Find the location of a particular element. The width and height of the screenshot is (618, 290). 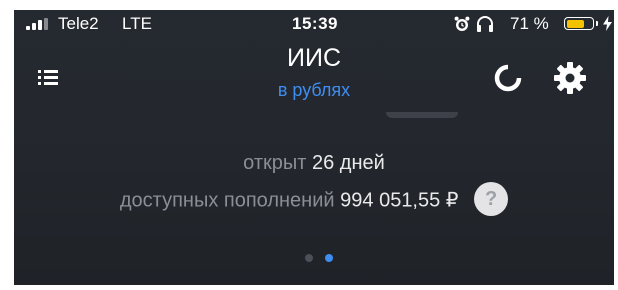

settings-button is located at coordinates (570, 78).